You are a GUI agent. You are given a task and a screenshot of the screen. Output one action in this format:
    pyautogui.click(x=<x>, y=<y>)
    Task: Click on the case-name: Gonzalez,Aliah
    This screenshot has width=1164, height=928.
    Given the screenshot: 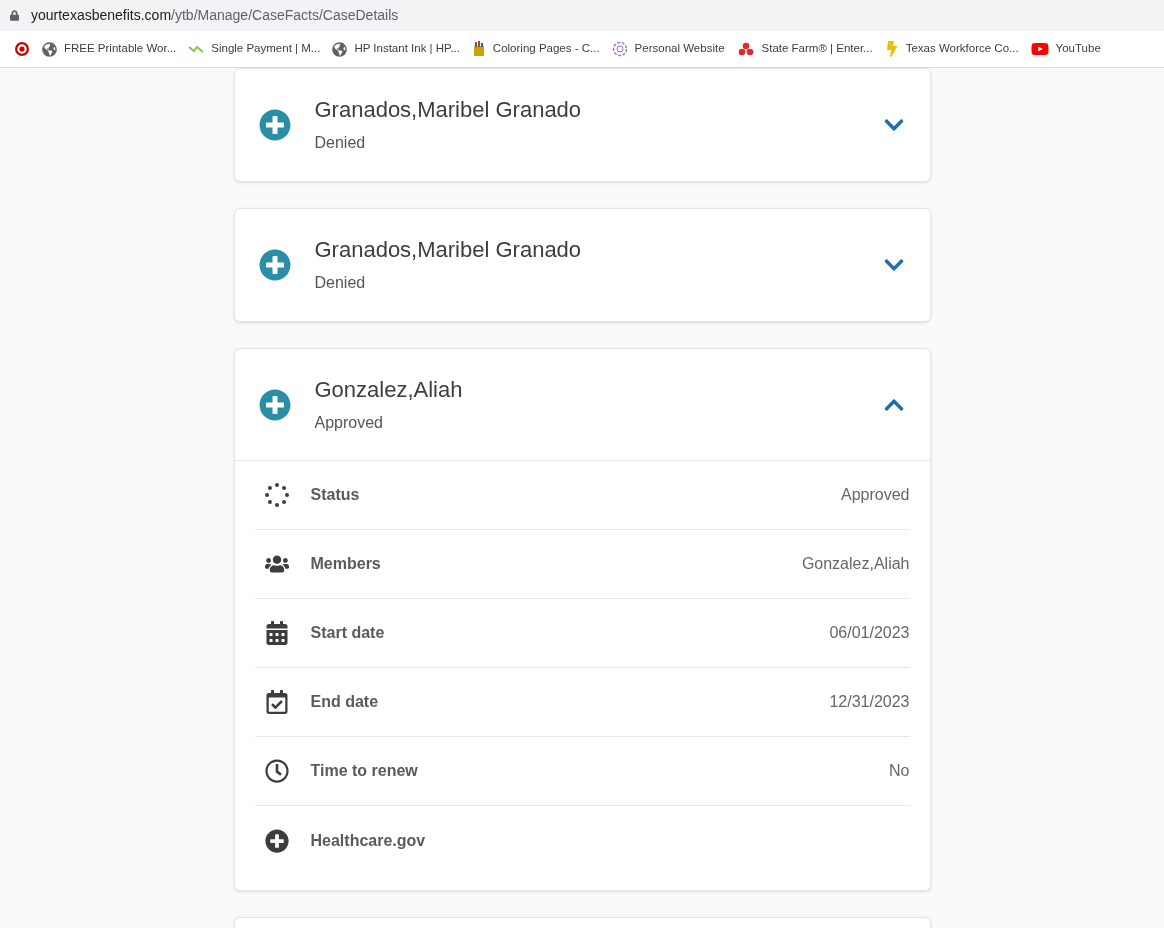 What is the action you would take?
    pyautogui.click(x=389, y=389)
    